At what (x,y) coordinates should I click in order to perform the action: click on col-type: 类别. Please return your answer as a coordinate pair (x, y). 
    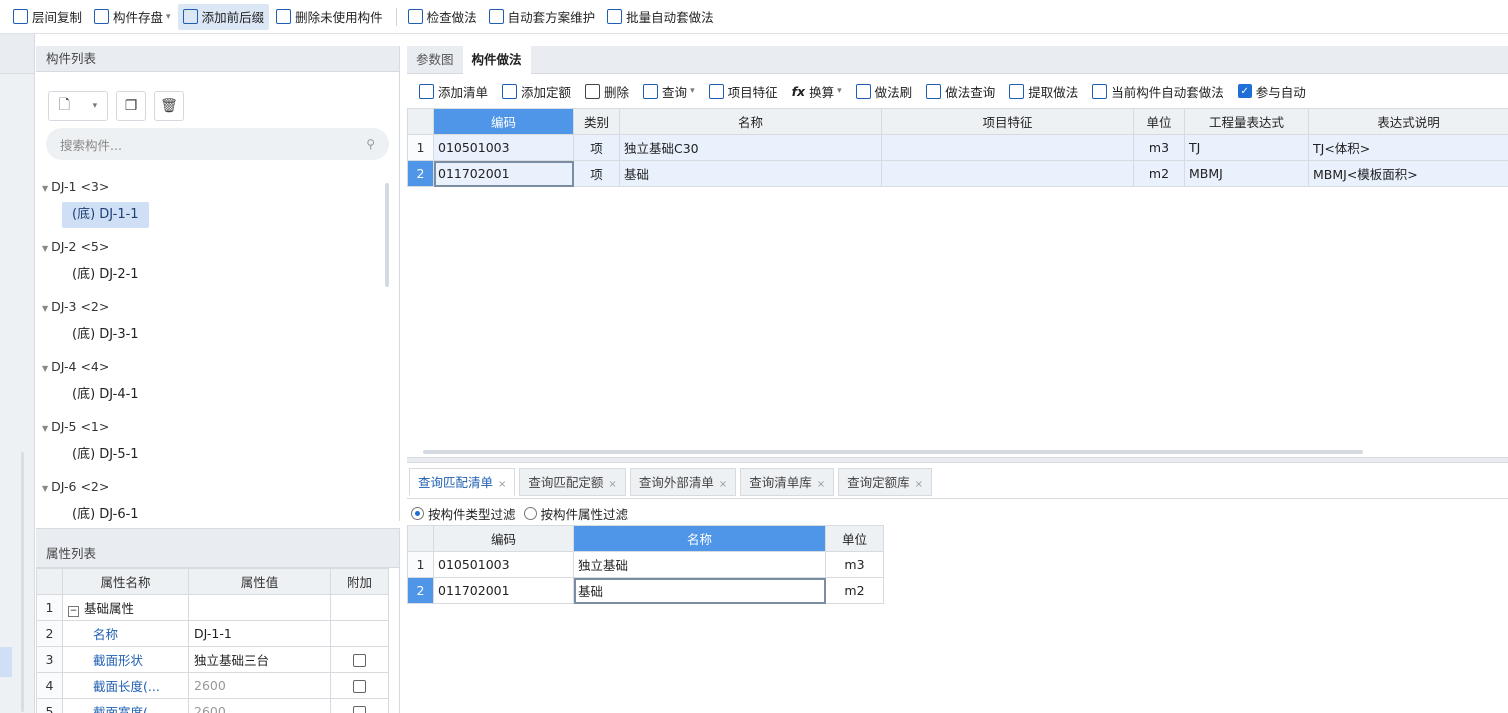
    Looking at the image, I should click on (596, 121).